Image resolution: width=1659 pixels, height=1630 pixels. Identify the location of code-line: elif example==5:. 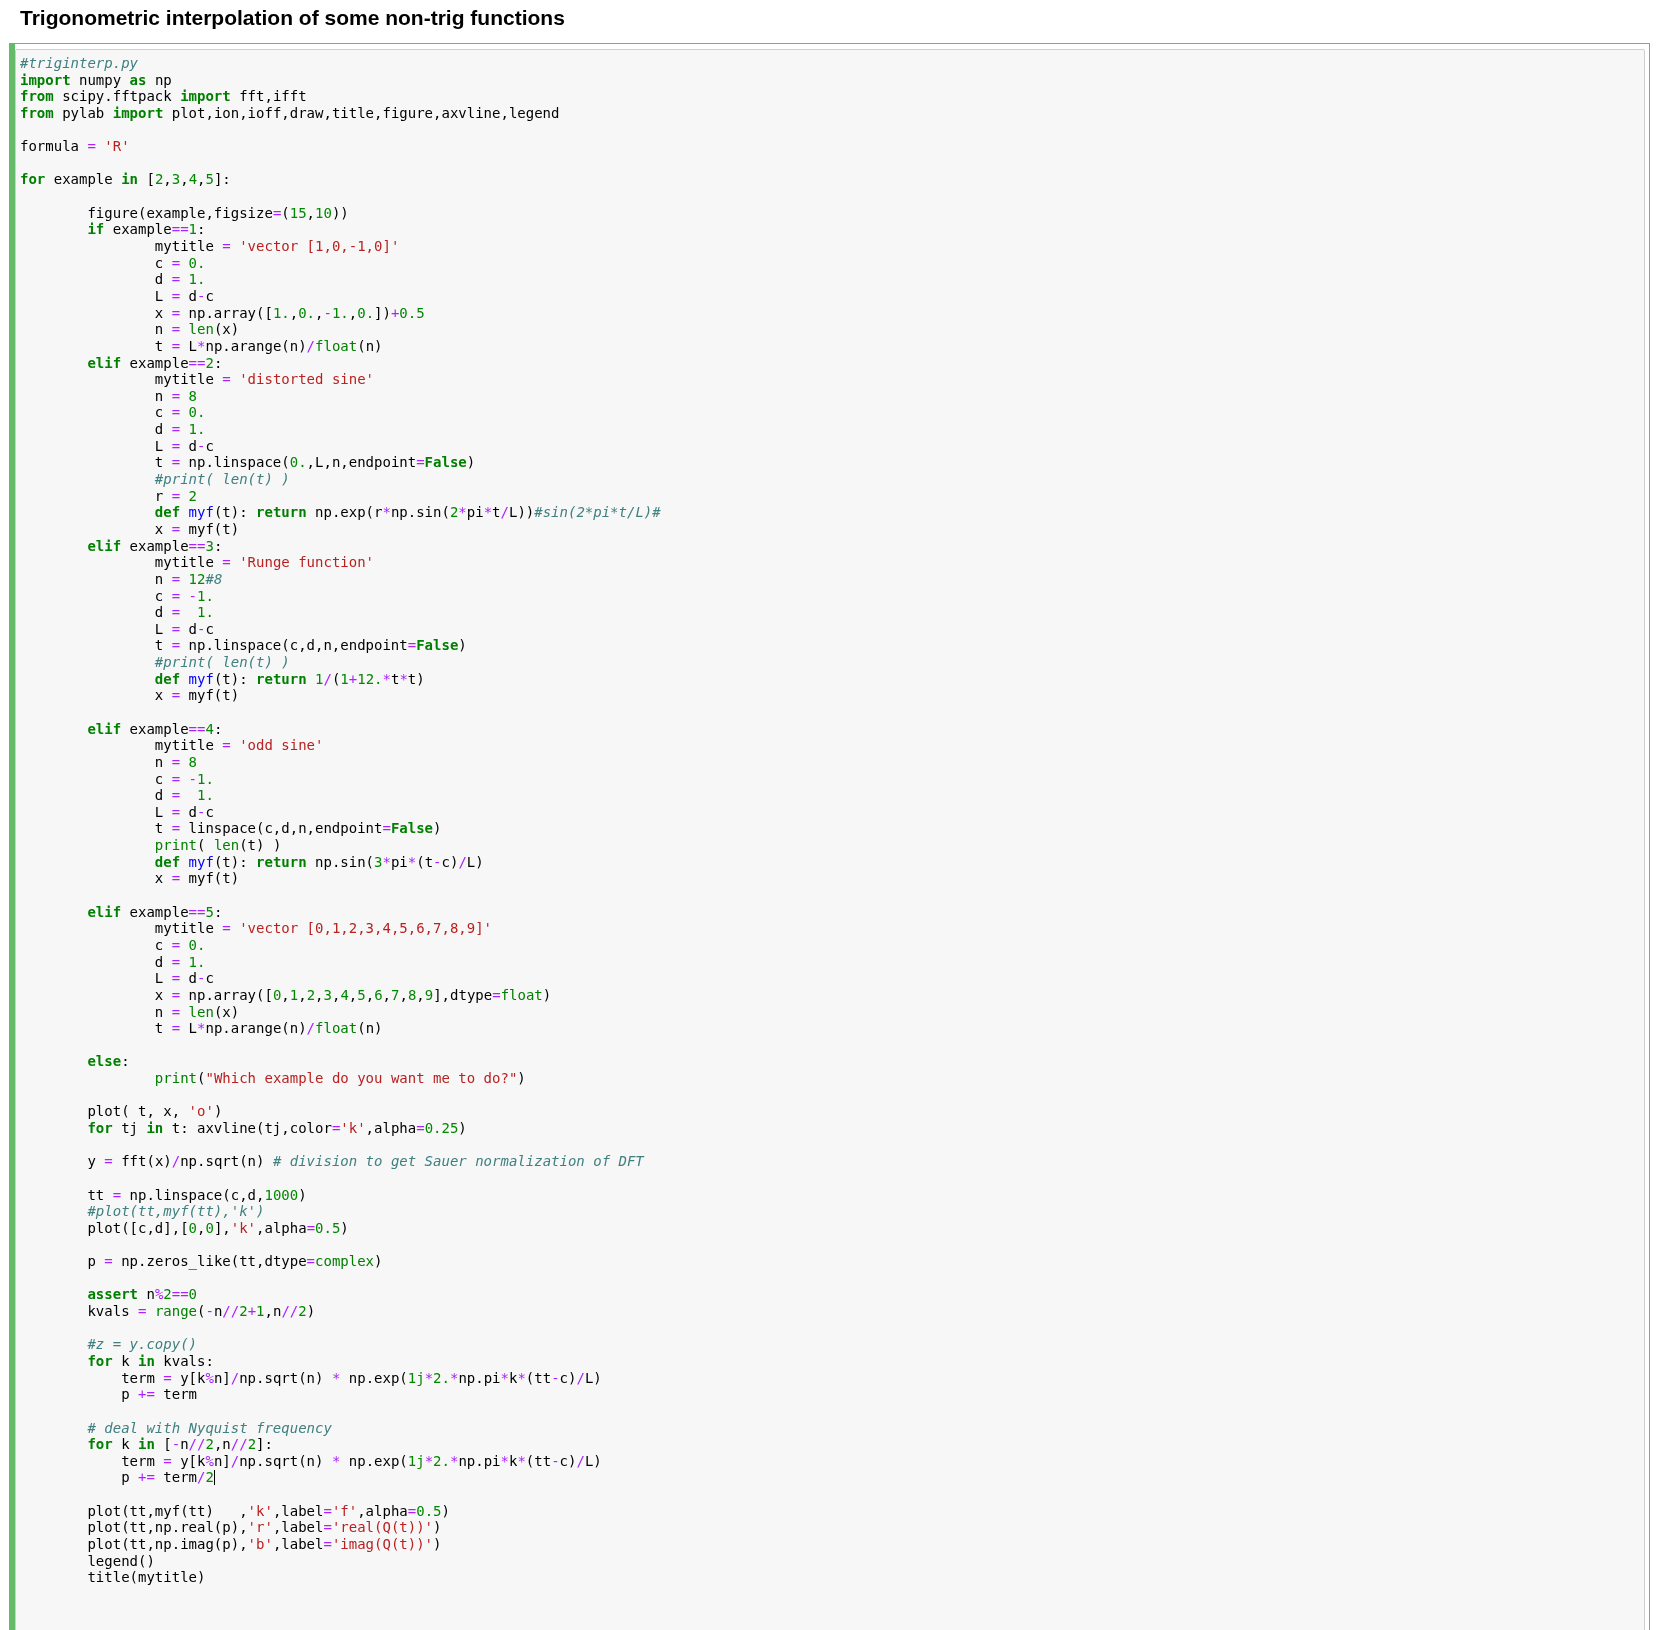
(154, 912).